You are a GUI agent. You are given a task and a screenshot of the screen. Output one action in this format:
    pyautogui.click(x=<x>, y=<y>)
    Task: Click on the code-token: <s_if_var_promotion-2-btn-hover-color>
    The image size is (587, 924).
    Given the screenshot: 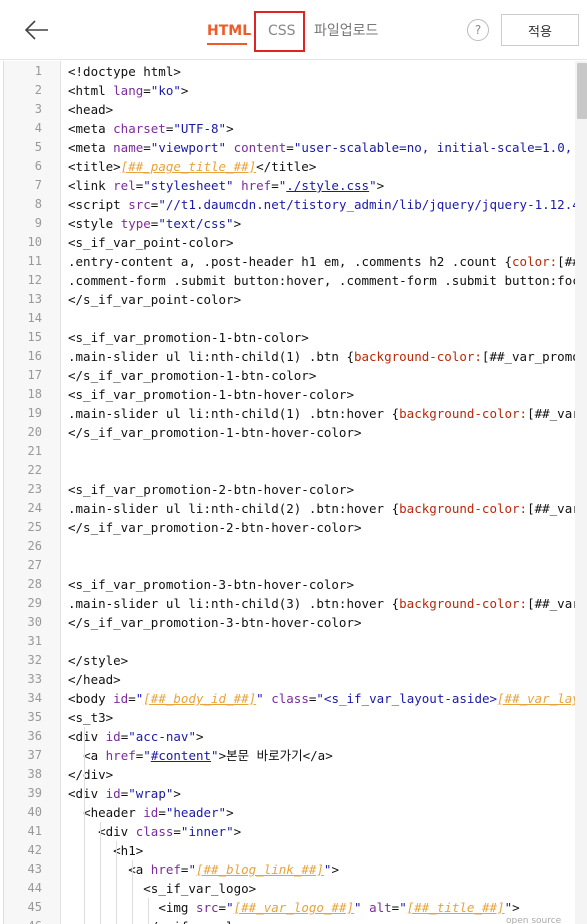 What is the action you would take?
    pyautogui.click(x=211, y=489)
    